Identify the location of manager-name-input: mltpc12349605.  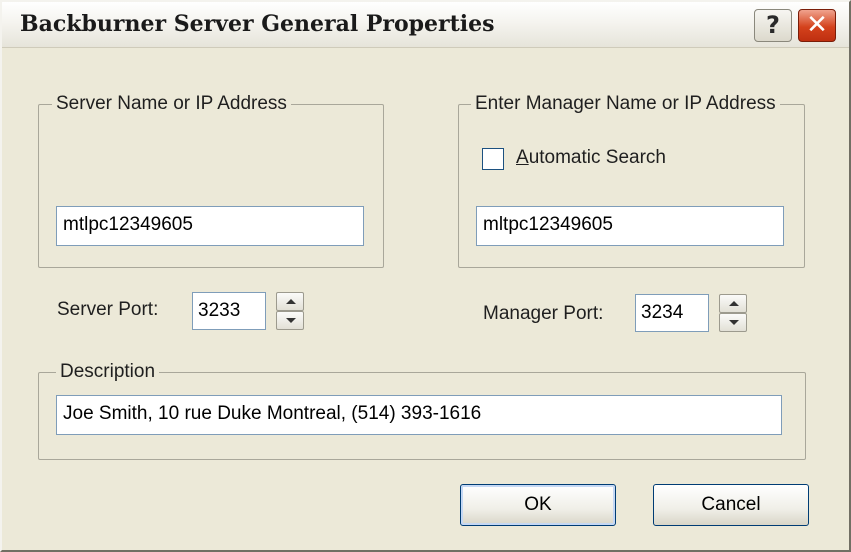
(630, 226).